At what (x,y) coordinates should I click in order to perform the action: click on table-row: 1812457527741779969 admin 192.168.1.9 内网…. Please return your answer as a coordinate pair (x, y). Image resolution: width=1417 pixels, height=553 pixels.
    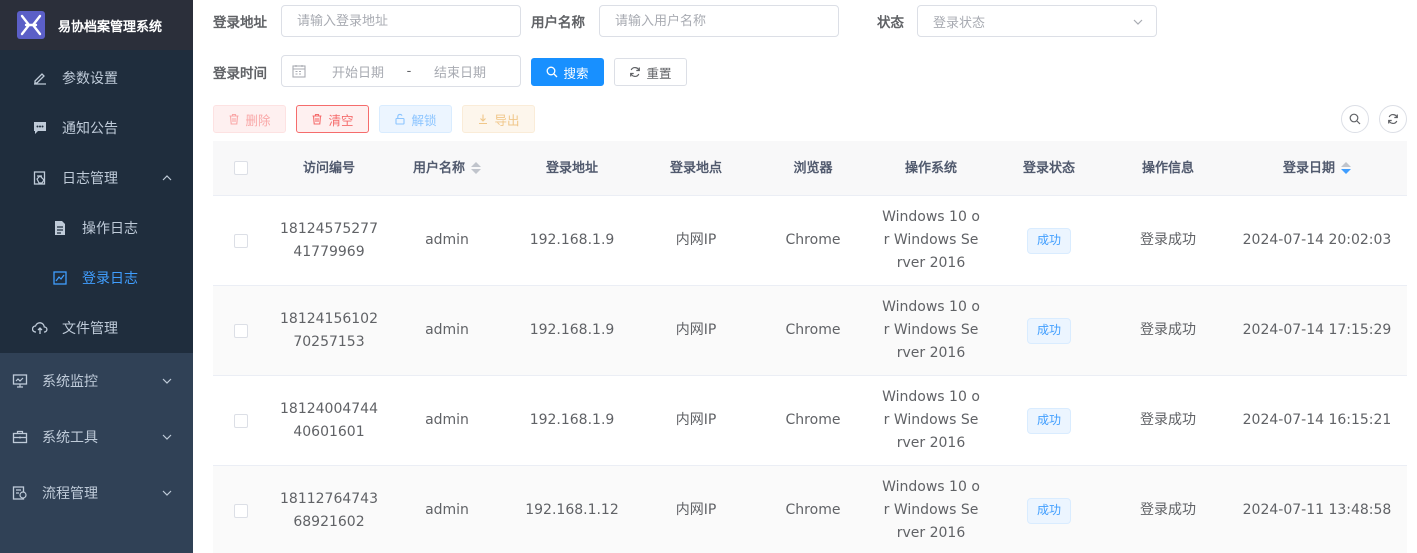
    Looking at the image, I should click on (810, 241).